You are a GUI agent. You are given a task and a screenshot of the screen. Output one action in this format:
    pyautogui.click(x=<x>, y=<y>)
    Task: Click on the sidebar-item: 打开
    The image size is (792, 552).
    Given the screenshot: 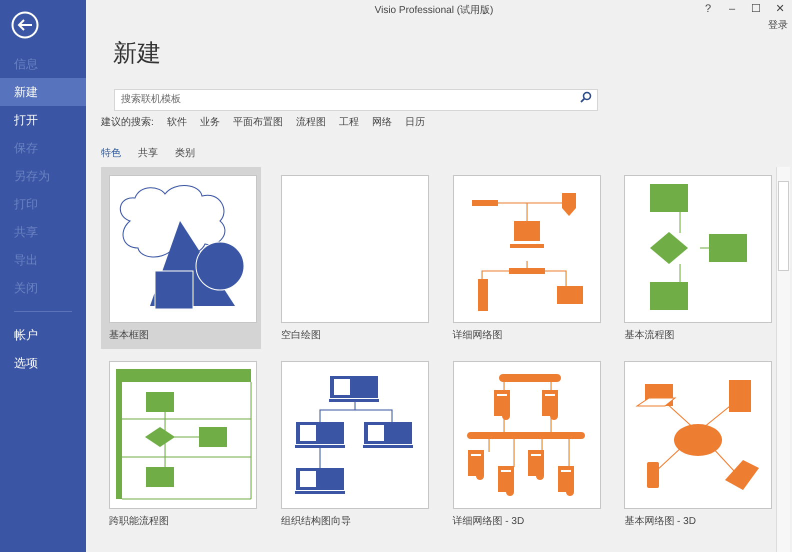 What is the action you would take?
    pyautogui.click(x=43, y=120)
    